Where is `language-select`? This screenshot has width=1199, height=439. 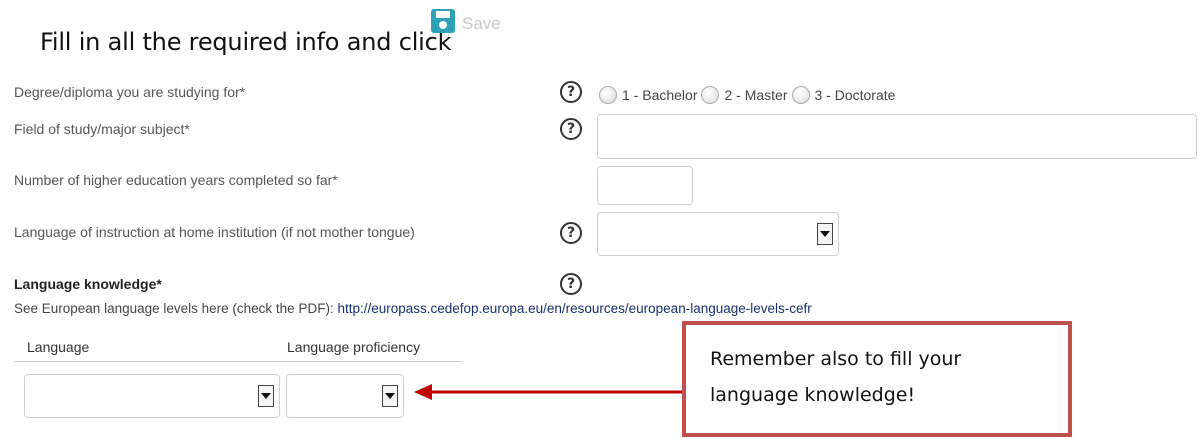
language-select is located at coordinates (152, 396).